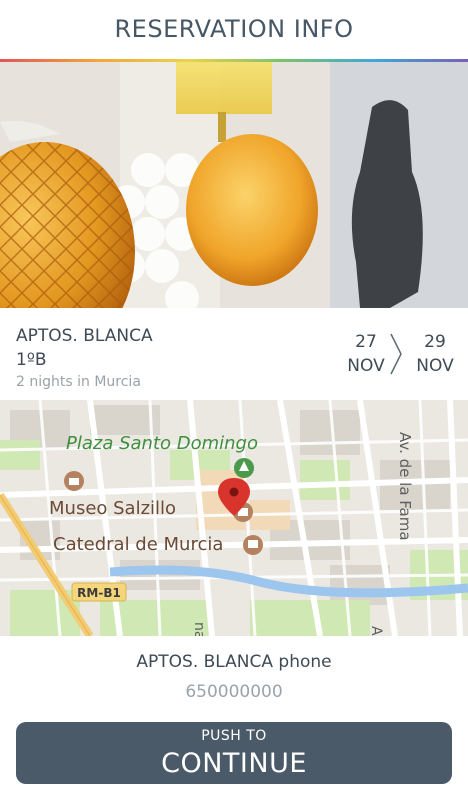 The width and height of the screenshot is (468, 800). What do you see at coordinates (366, 366) in the screenshot?
I see `check-in-month: NOV` at bounding box center [366, 366].